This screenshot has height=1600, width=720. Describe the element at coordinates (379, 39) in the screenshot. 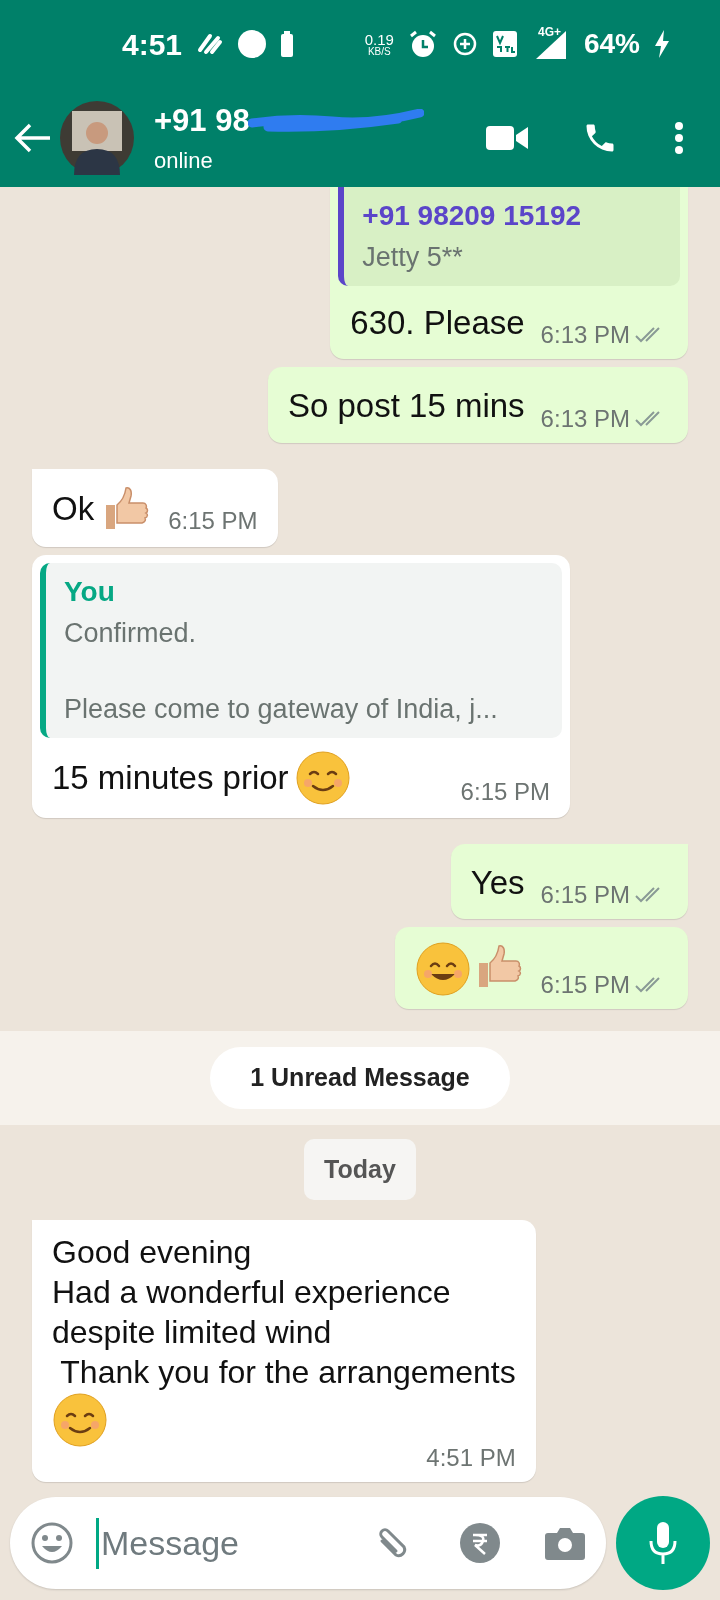

I see `network-speed: 0.19` at that location.